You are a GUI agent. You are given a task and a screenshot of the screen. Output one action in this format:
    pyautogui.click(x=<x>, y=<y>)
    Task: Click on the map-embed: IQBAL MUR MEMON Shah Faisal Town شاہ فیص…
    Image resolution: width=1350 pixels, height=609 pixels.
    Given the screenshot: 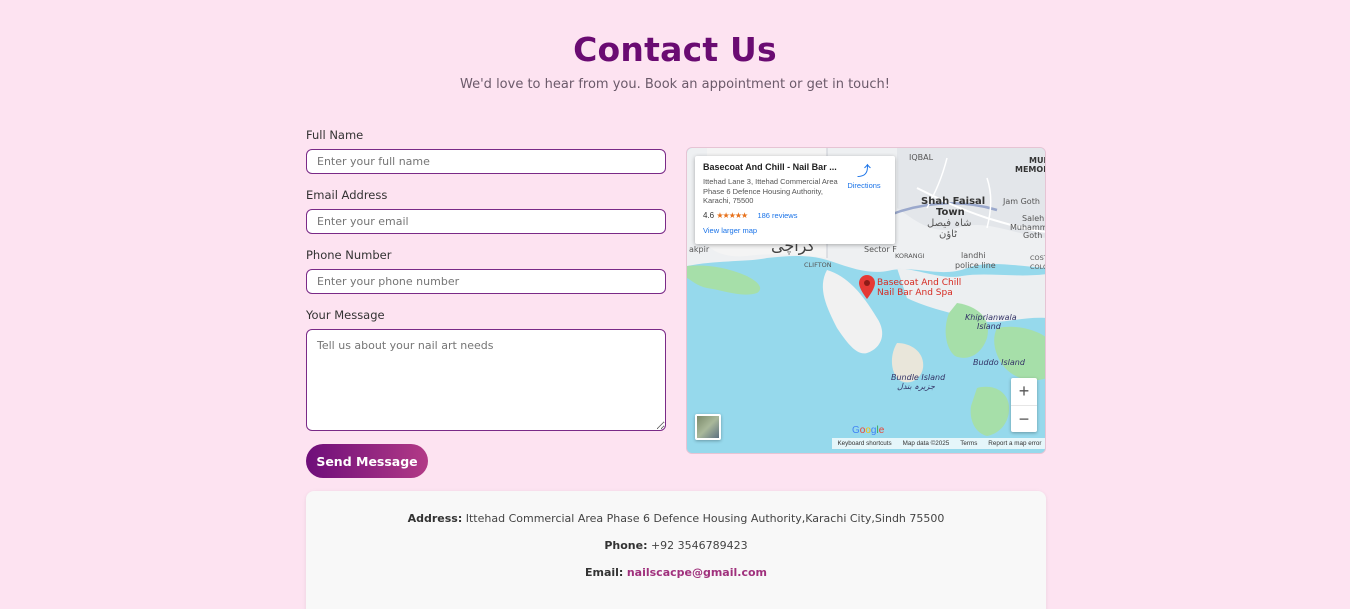 What is the action you would take?
    pyautogui.click(x=866, y=300)
    